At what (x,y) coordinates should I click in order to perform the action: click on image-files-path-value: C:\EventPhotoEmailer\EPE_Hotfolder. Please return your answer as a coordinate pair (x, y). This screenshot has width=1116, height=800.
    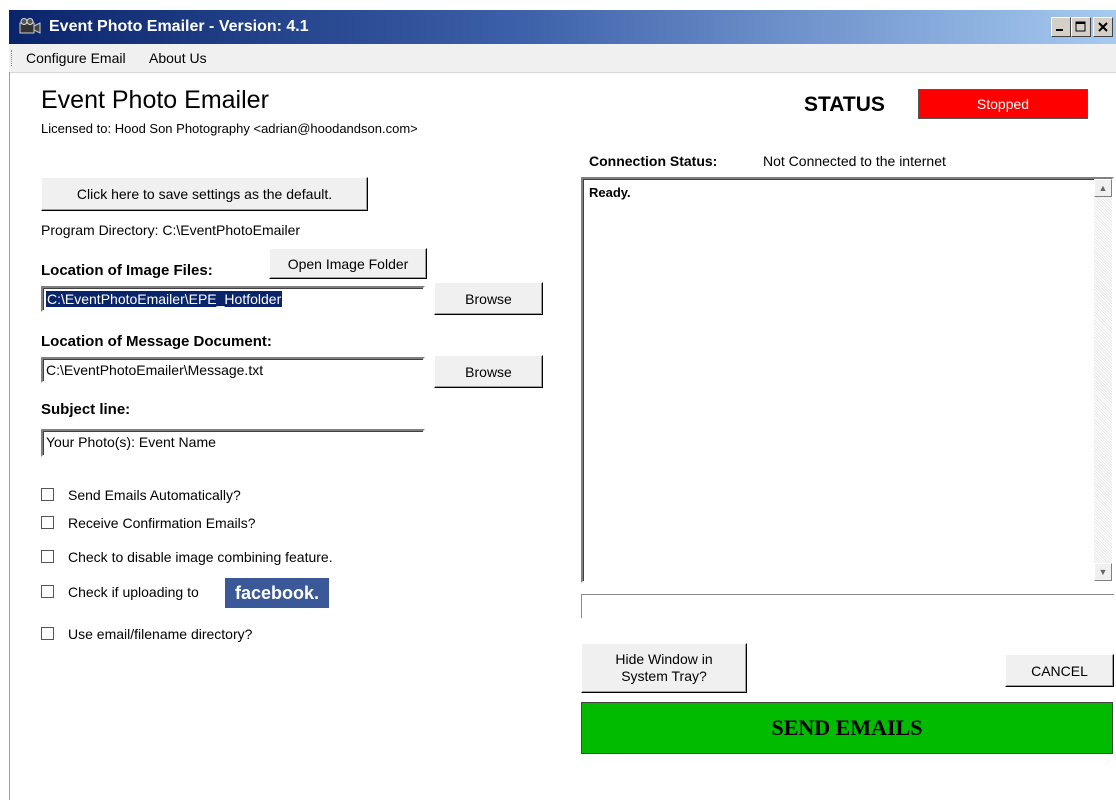
    Looking at the image, I should click on (164, 299).